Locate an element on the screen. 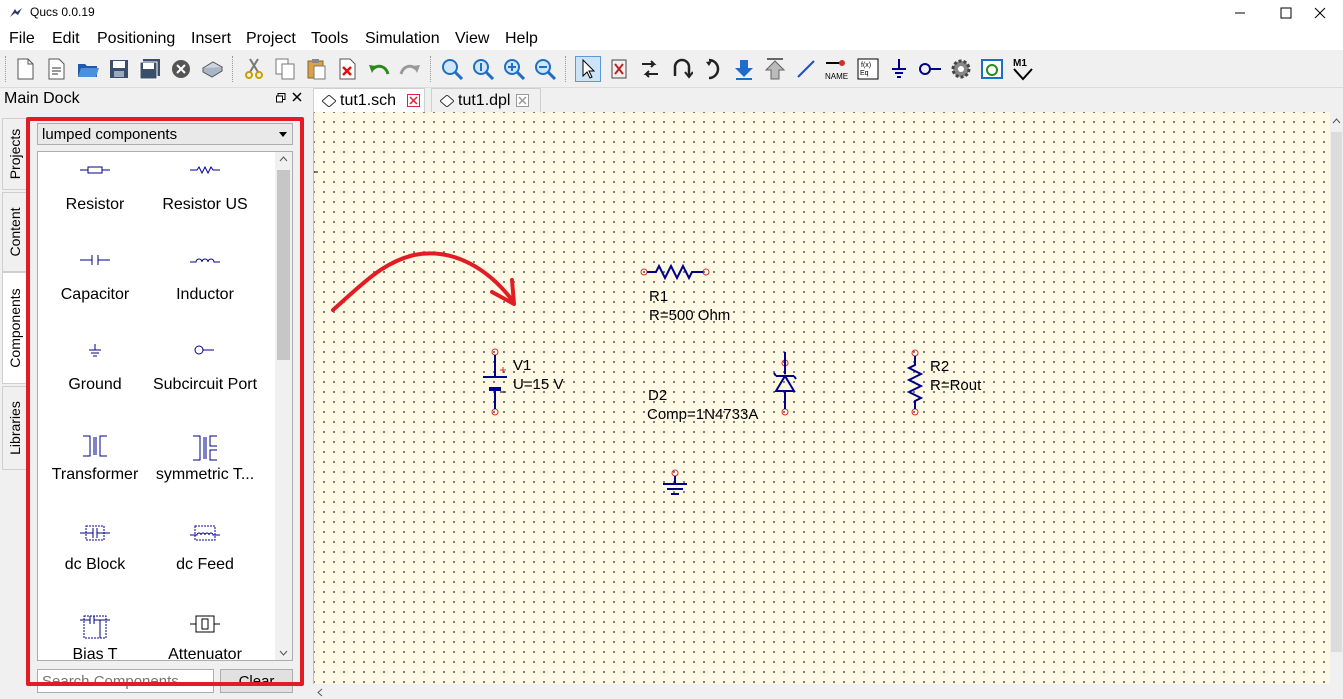 The height and width of the screenshot is (699, 1343). mirror-x-icon is located at coordinates (619, 69).